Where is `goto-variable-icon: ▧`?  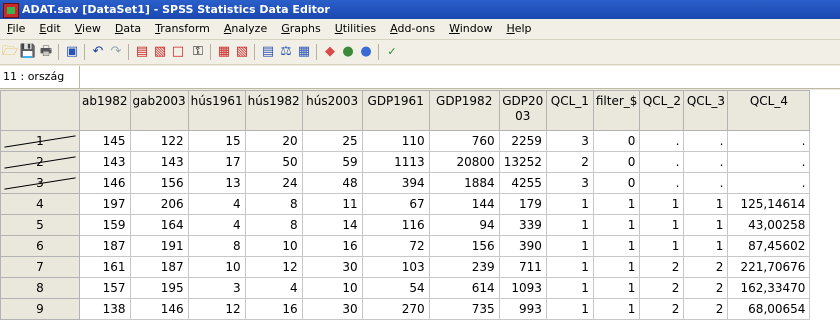
goto-variable-icon: ▧ is located at coordinates (160, 52).